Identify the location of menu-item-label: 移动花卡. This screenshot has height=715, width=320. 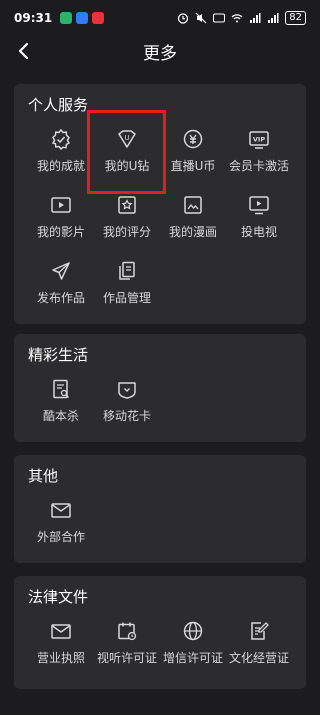
(126, 416).